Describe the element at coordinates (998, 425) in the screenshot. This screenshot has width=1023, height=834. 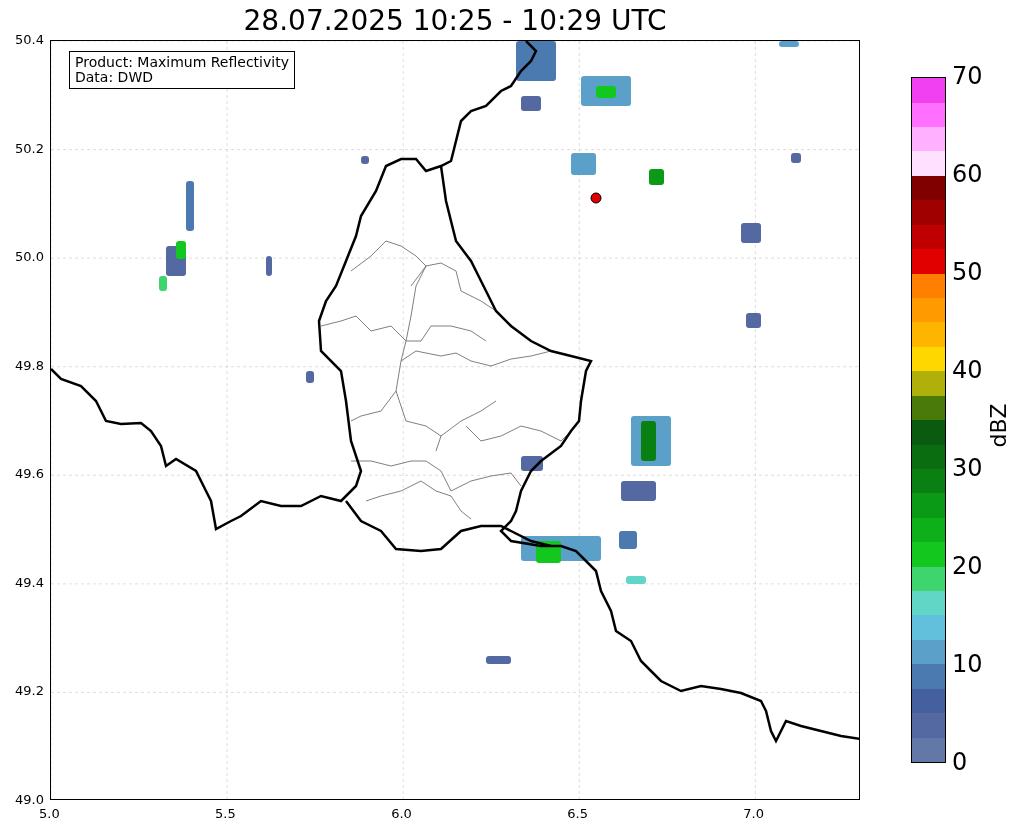
I see `colorbar-label: dBZ` at that location.